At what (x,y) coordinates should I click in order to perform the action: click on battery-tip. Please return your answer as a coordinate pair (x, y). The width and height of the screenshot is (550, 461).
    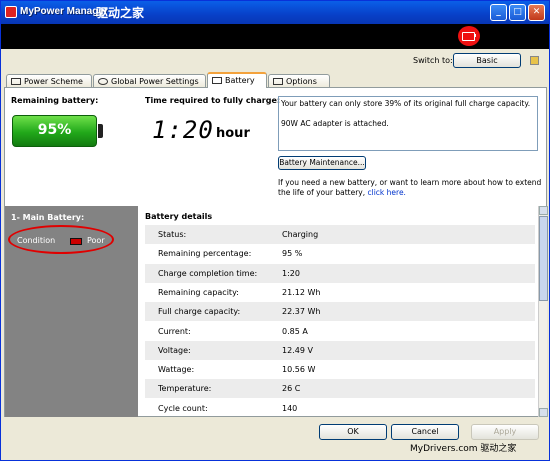
    Looking at the image, I should click on (100, 131).